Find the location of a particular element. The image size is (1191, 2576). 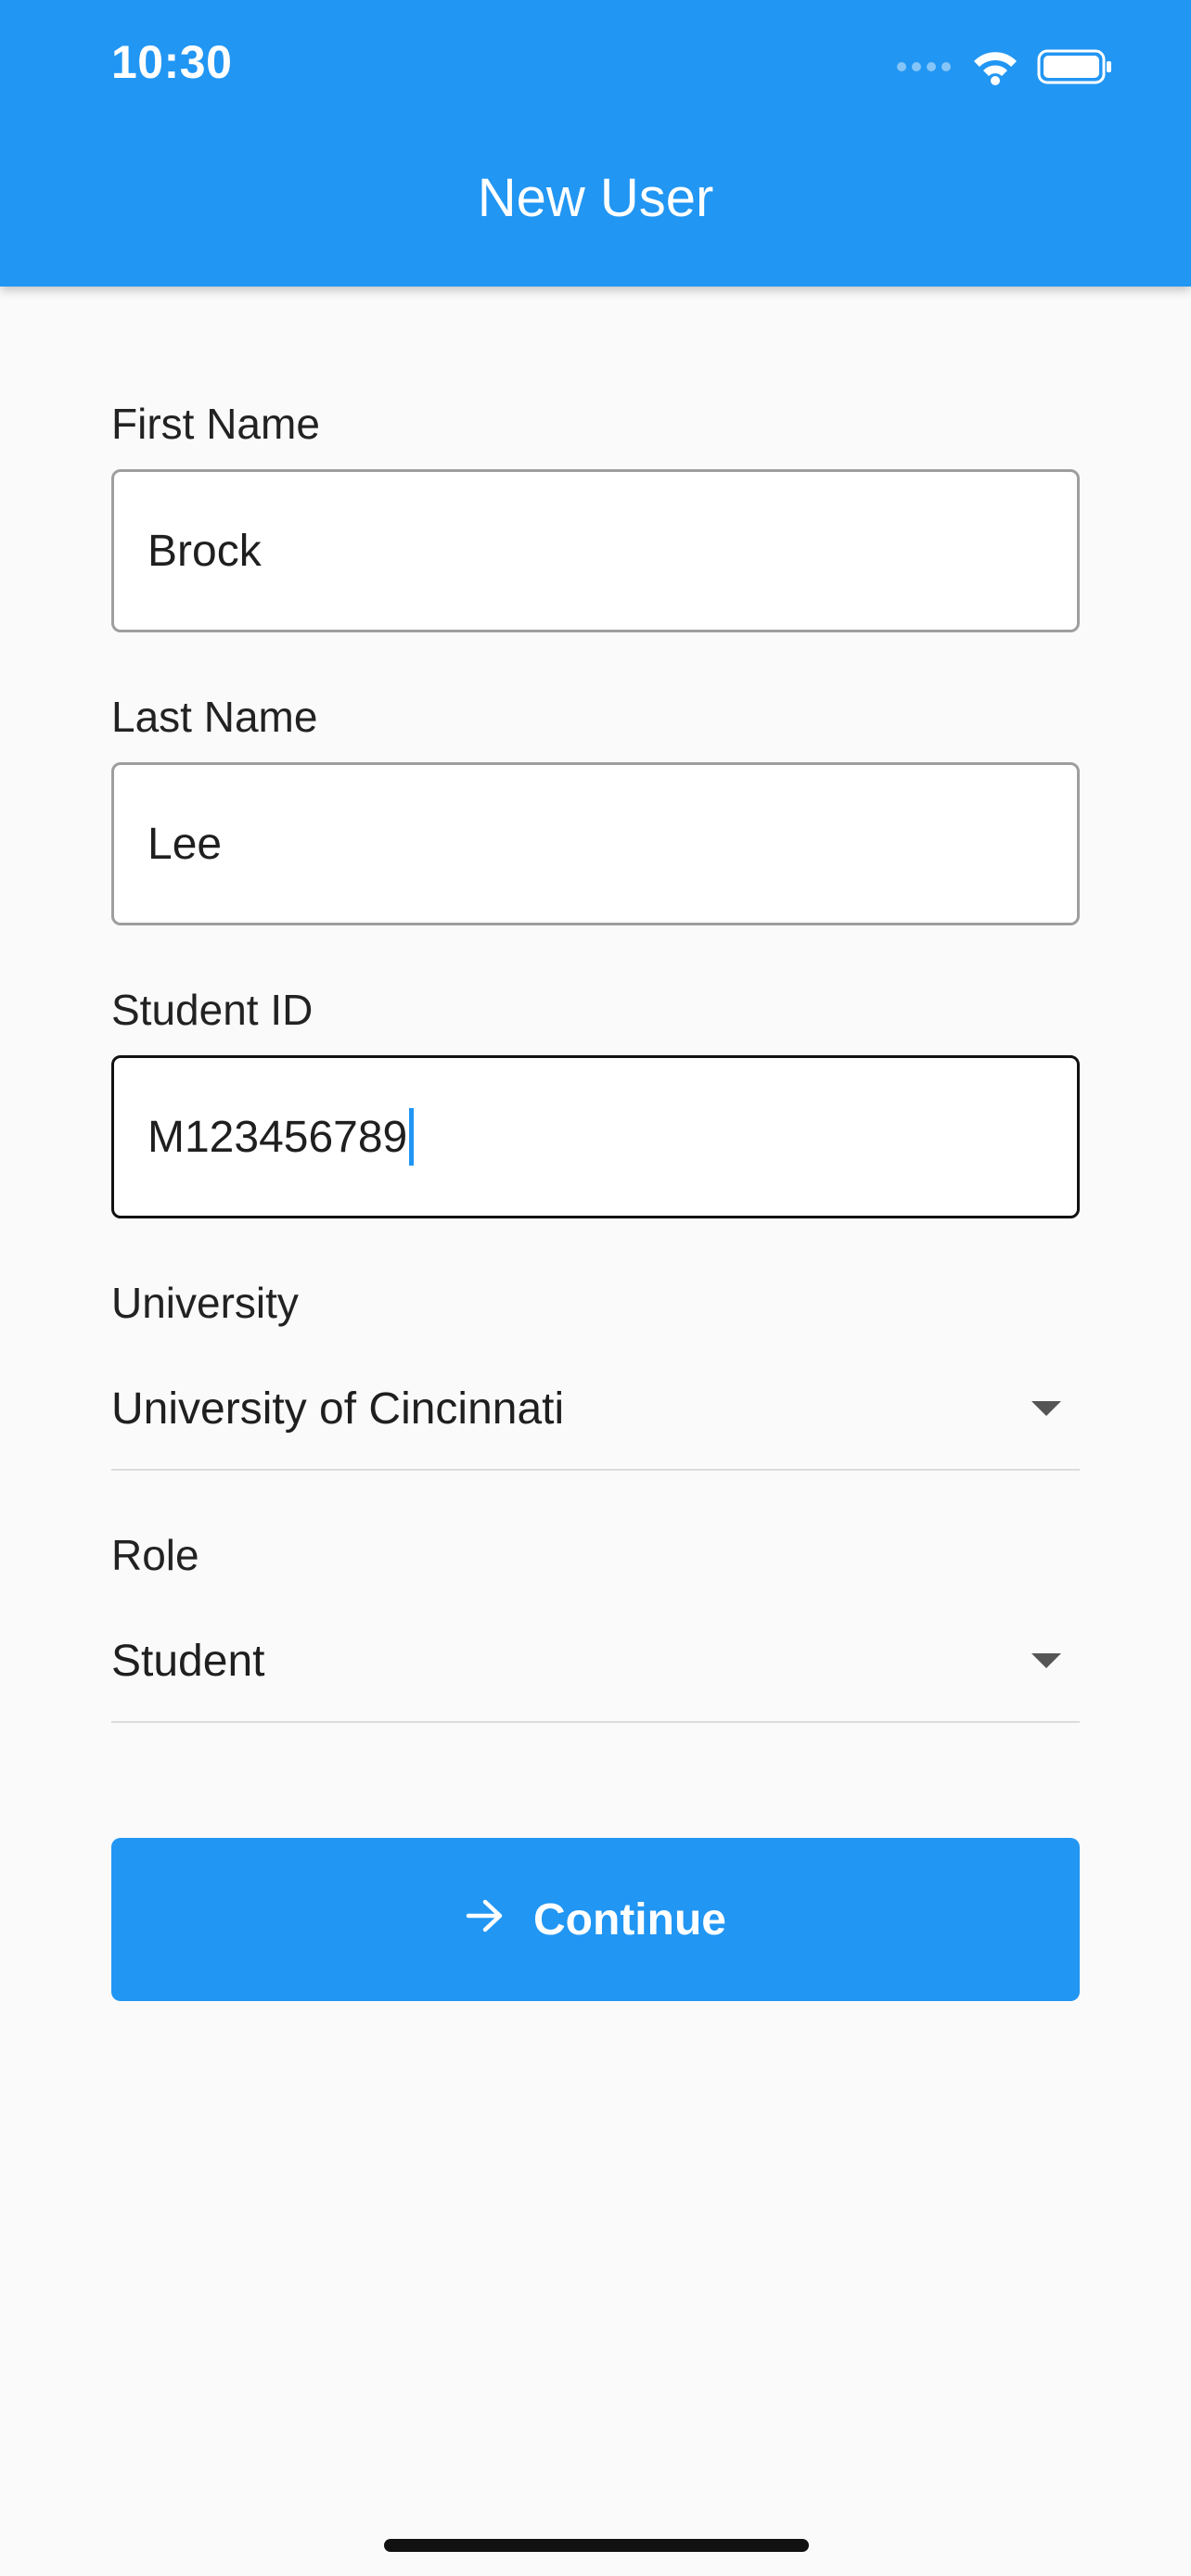

role-label: Role is located at coordinates (155, 1555).